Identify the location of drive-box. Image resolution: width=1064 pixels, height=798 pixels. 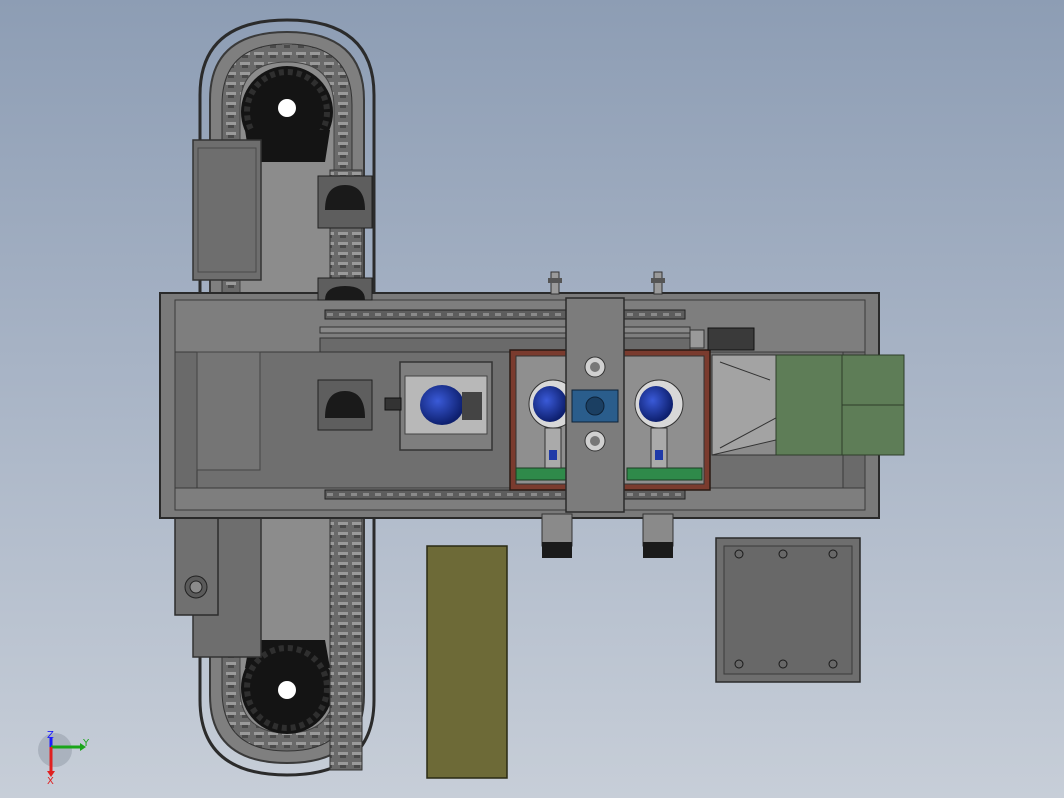
(196, 561).